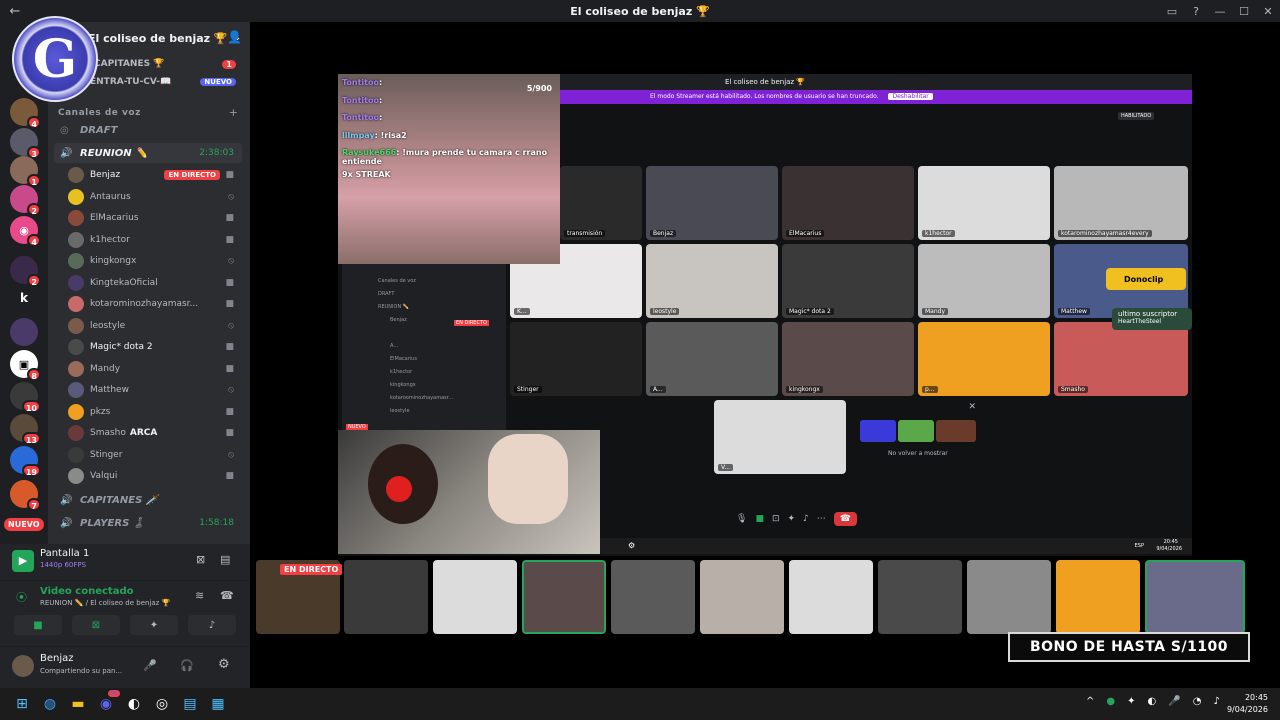  Describe the element at coordinates (25, 171) in the screenshot. I see `server-icon: 1` at that location.